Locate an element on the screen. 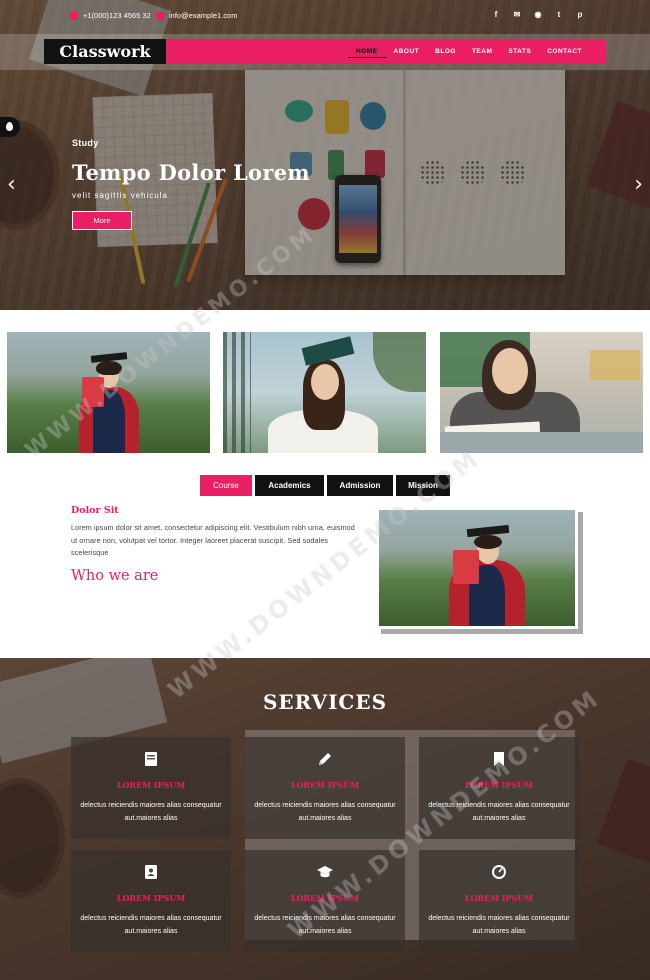 This screenshot has width=650, height=980. who-we-are-heading: Who we are is located at coordinates (115, 575).